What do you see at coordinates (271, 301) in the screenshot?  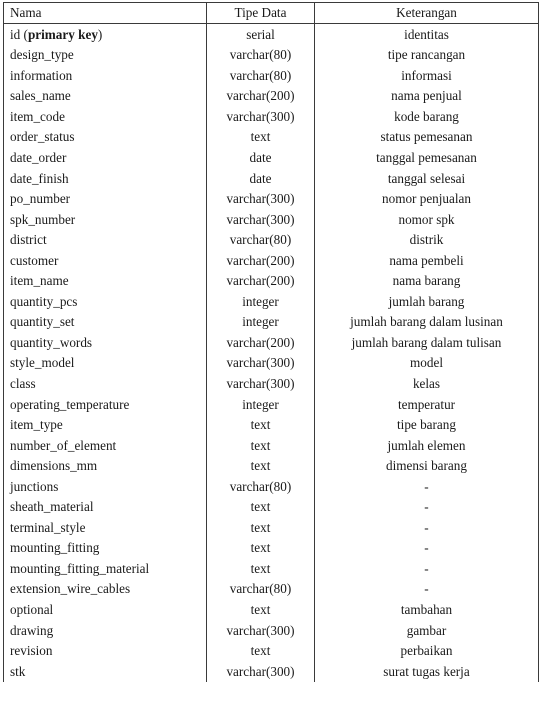 I see `table-row: quantity_pcs integer jumlah barang` at bounding box center [271, 301].